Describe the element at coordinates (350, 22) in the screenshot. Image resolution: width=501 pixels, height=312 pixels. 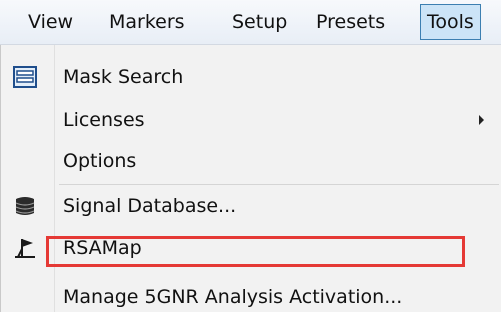
I see `menu-presets: Presets` at that location.